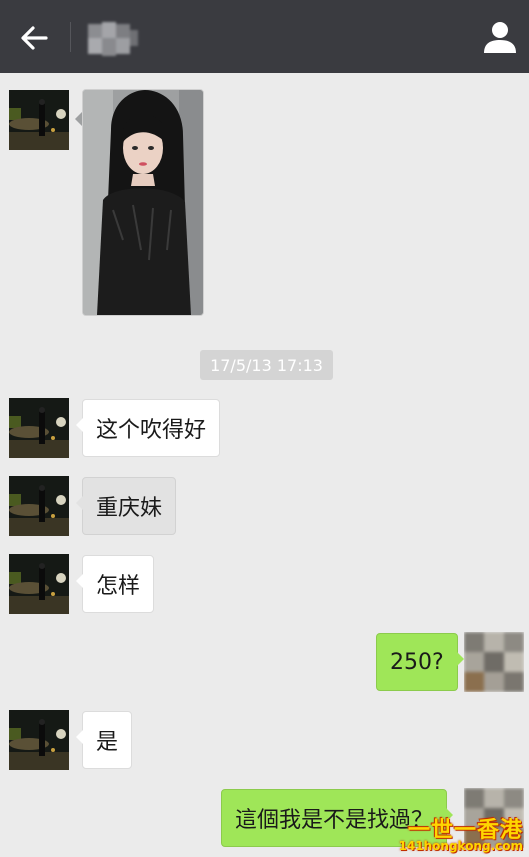  What do you see at coordinates (420, 662) in the screenshot?
I see `outgoing-message-bubble: 250?` at bounding box center [420, 662].